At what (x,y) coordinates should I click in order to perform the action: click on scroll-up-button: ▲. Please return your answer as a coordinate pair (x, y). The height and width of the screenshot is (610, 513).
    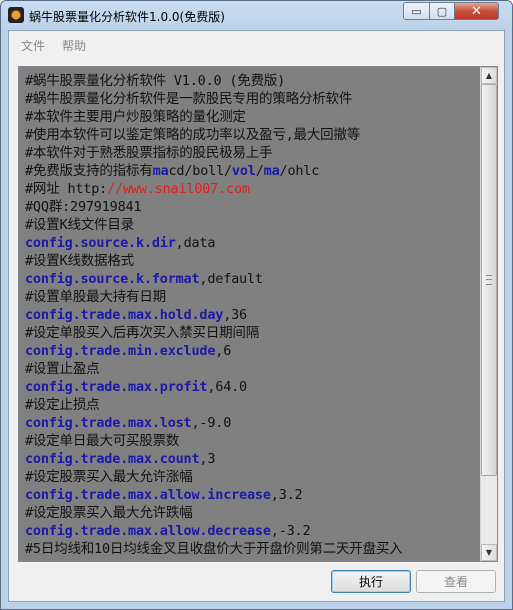
    Looking at the image, I should click on (489, 75).